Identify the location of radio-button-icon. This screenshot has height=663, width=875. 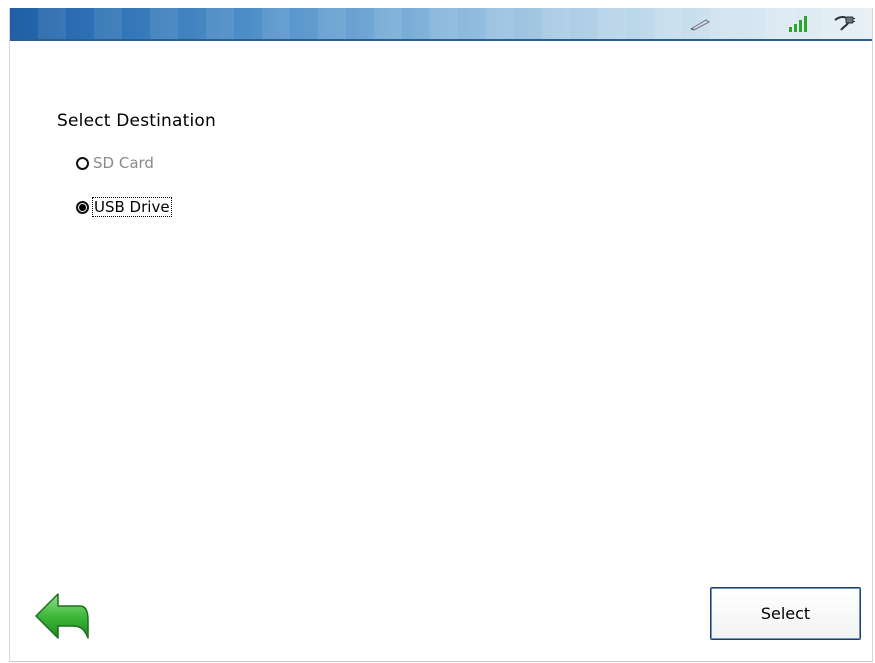
(82, 163).